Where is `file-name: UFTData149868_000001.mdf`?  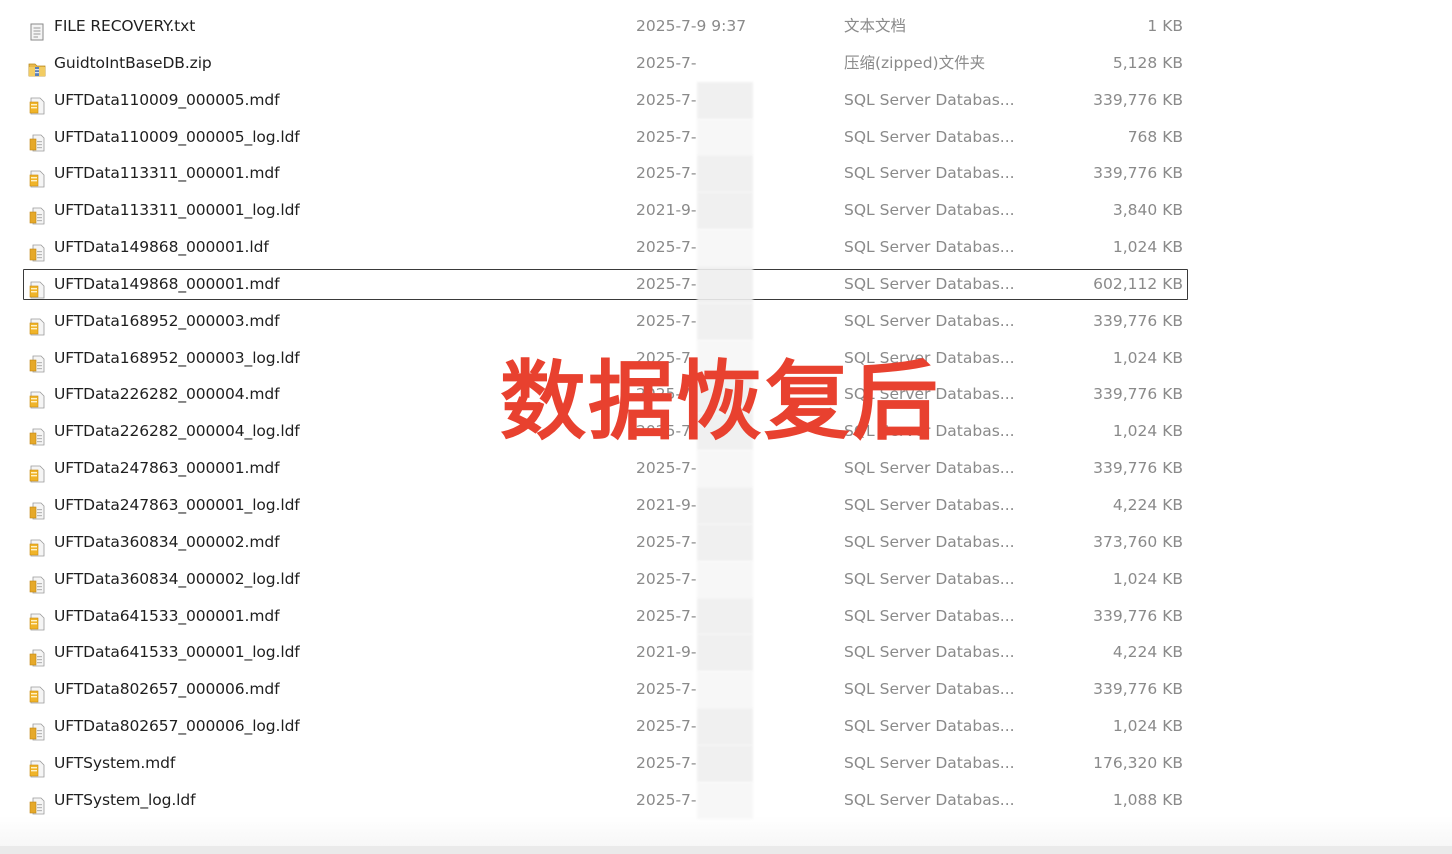 file-name: UFTData149868_000001.mdf is located at coordinates (167, 283).